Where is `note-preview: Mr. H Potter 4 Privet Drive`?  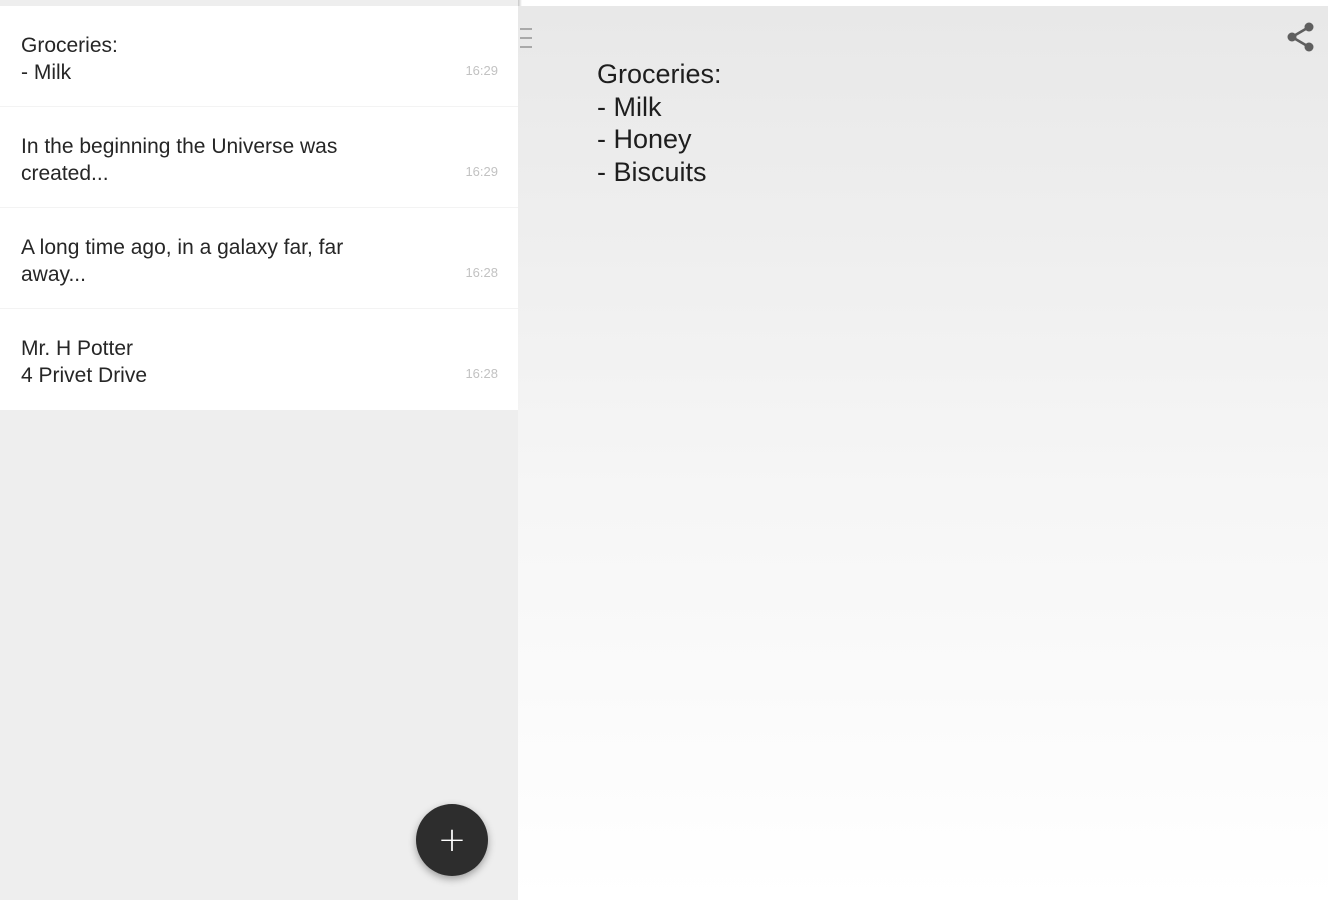
note-preview: Mr. H Potter 4 Privet Drive is located at coordinates (84, 362).